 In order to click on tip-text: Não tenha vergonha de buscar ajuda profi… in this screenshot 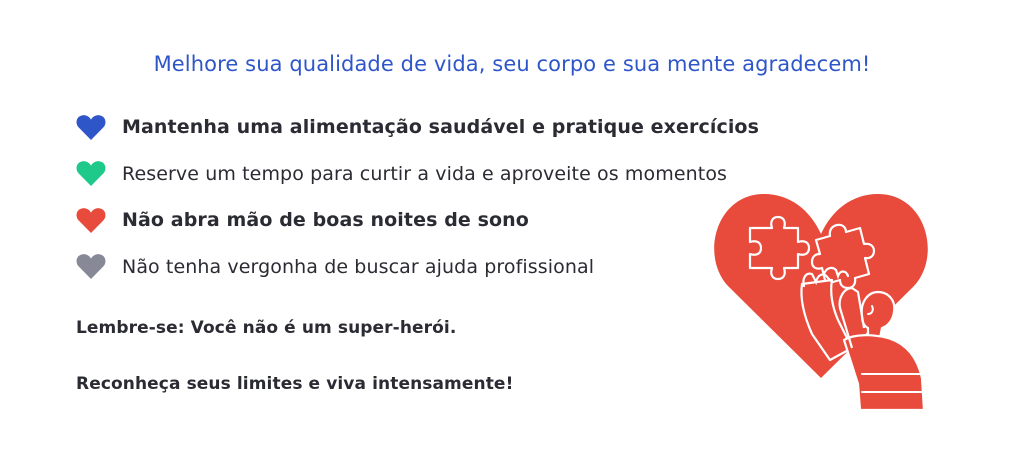, I will do `click(358, 266)`.